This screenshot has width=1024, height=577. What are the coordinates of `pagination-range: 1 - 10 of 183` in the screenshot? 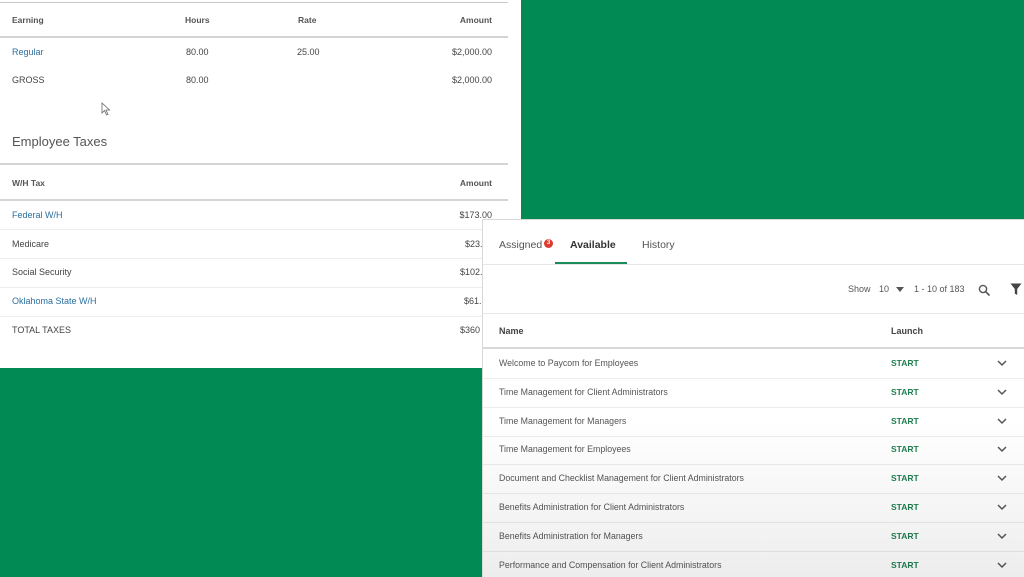 It's located at (939, 289).